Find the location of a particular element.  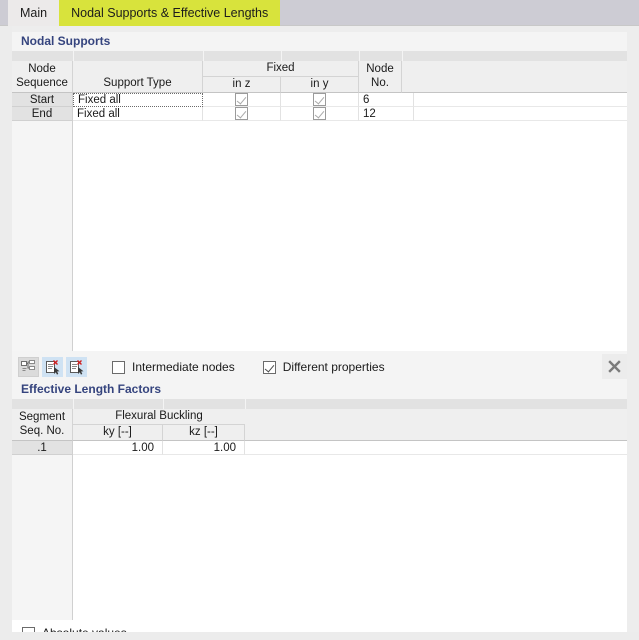

cell-kz: 1.00 is located at coordinates (204, 448).